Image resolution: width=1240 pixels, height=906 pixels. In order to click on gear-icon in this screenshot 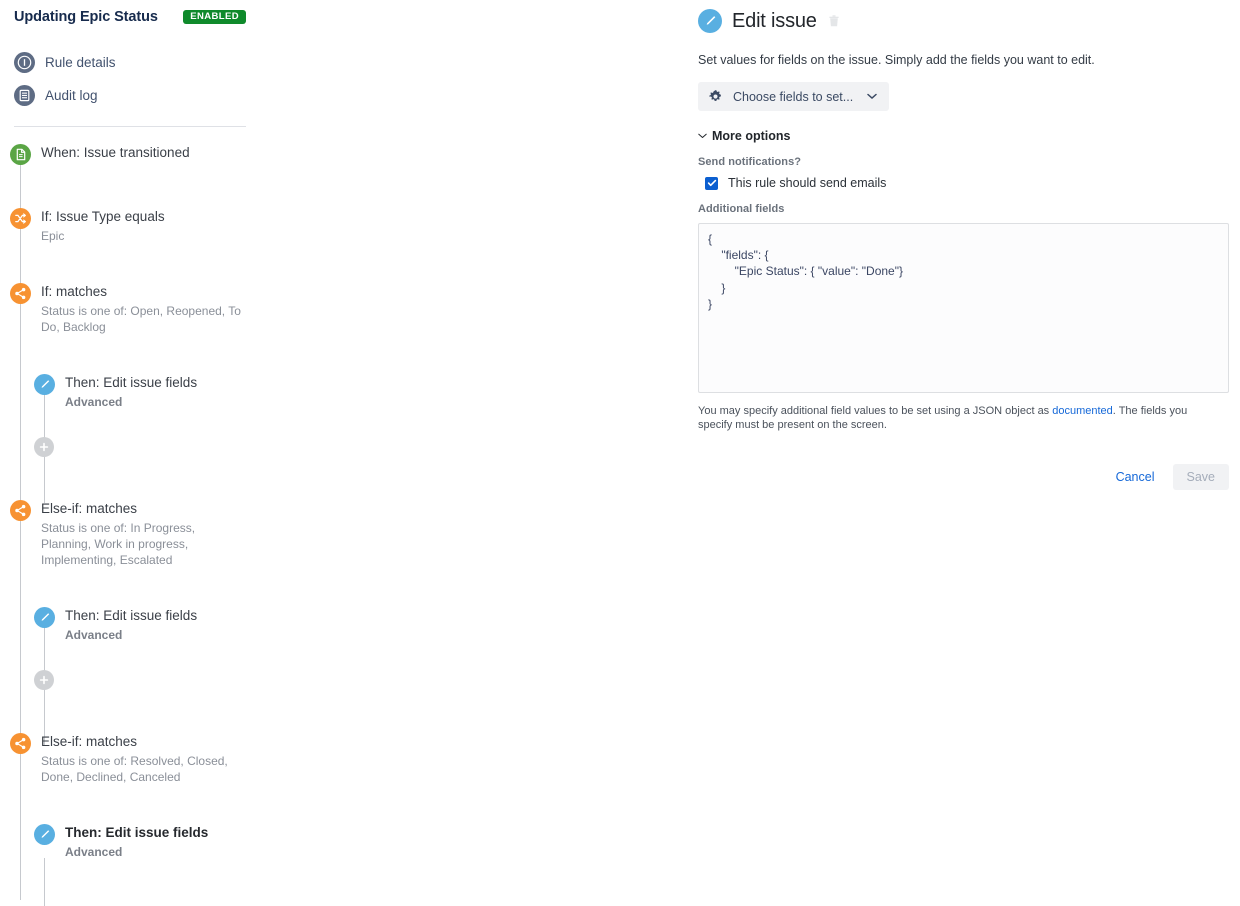, I will do `click(715, 96)`.